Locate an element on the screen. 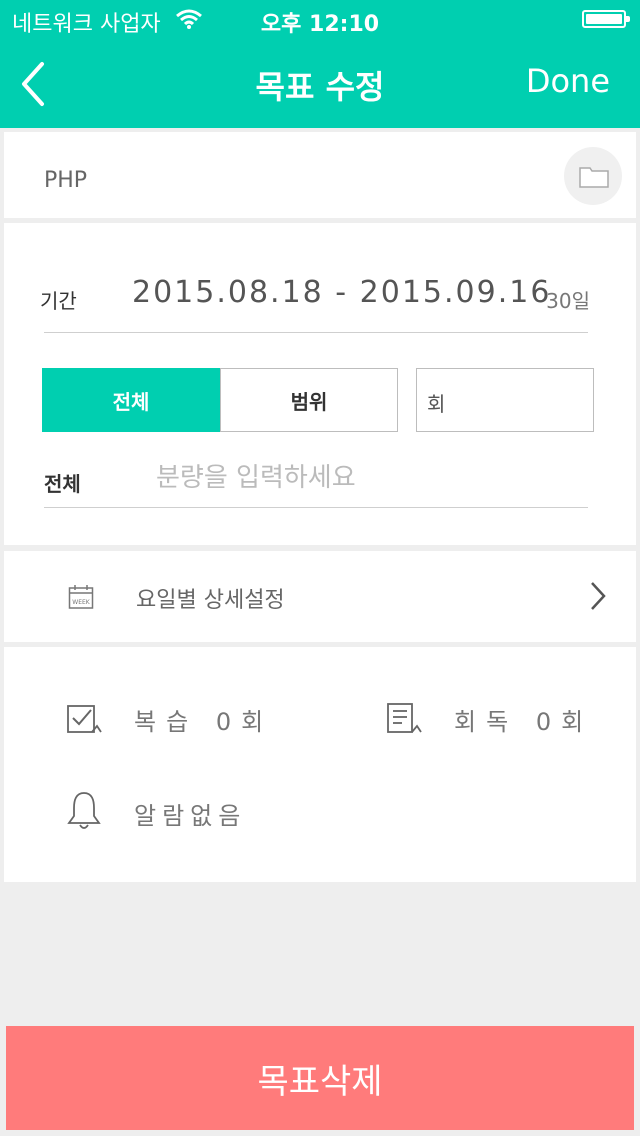  reread-number: 0 is located at coordinates (548, 722).